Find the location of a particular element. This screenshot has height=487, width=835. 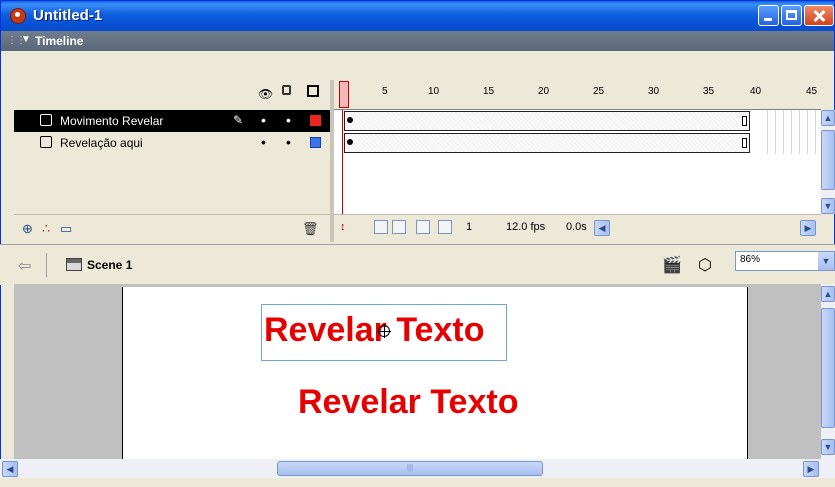

ruler-number: 5 is located at coordinates (385, 91).